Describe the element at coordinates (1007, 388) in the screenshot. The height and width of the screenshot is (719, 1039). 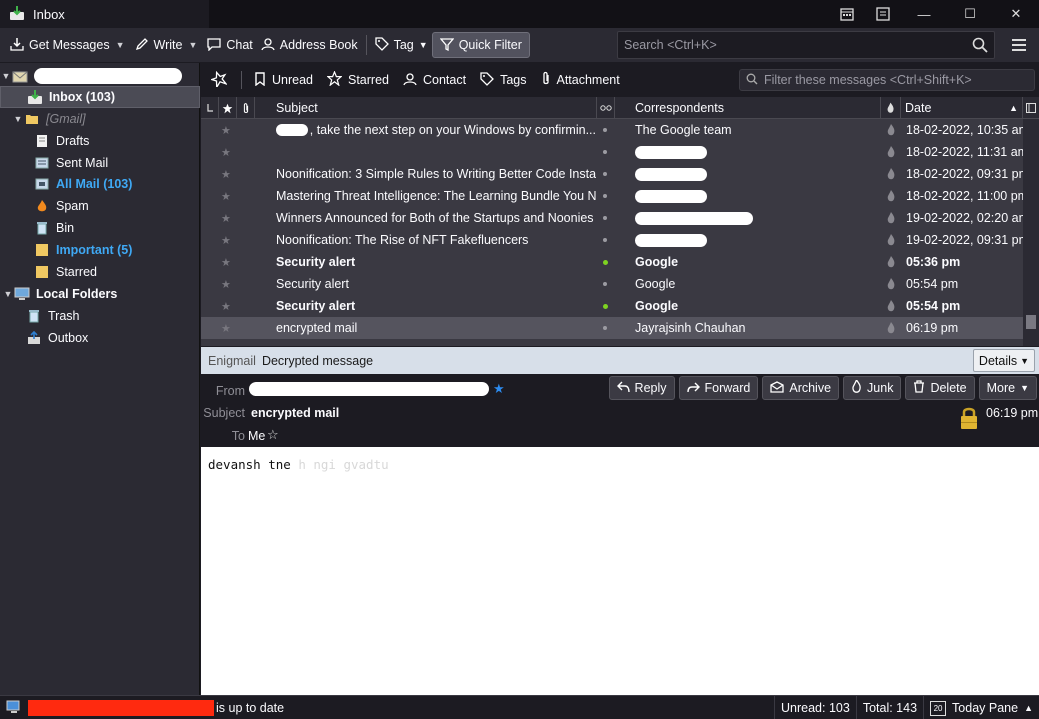
I see `more-button: More ▼` at that location.